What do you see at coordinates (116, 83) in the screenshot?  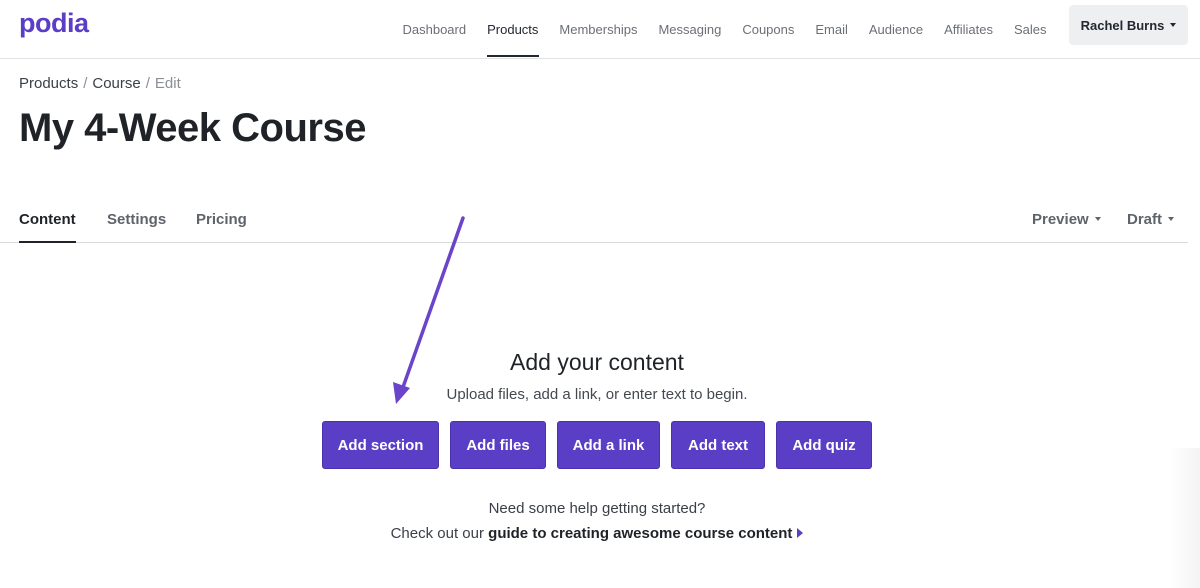 I see `breadcrumb-course: Course` at bounding box center [116, 83].